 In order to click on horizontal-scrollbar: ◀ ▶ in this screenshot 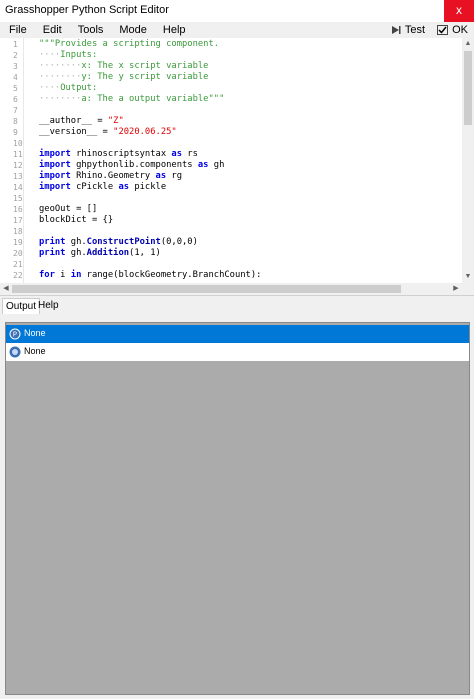, I will do `click(231, 289)`.